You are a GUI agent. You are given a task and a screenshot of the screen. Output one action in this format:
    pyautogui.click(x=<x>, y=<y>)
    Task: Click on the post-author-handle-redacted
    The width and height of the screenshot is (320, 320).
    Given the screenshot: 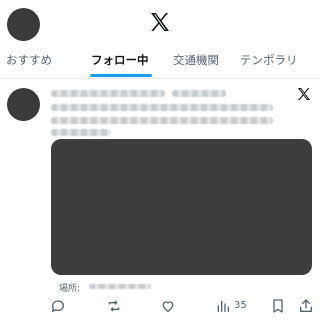 What is the action you would take?
    pyautogui.click(x=199, y=93)
    